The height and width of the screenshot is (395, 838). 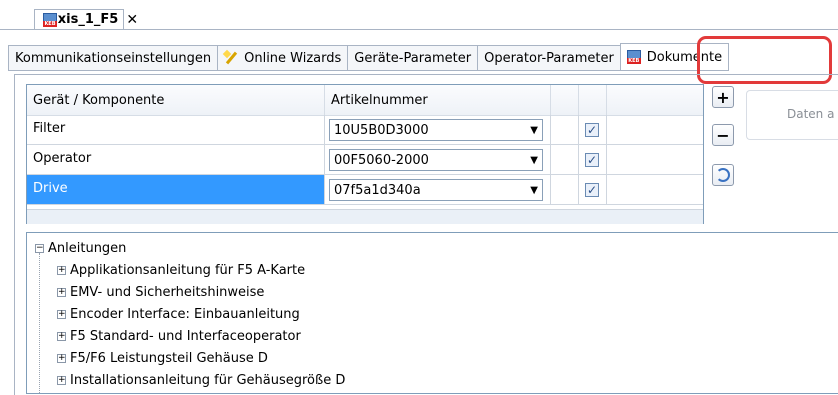 I want to click on tab-operator-parameter: Operator-Parameter, so click(x=548, y=58).